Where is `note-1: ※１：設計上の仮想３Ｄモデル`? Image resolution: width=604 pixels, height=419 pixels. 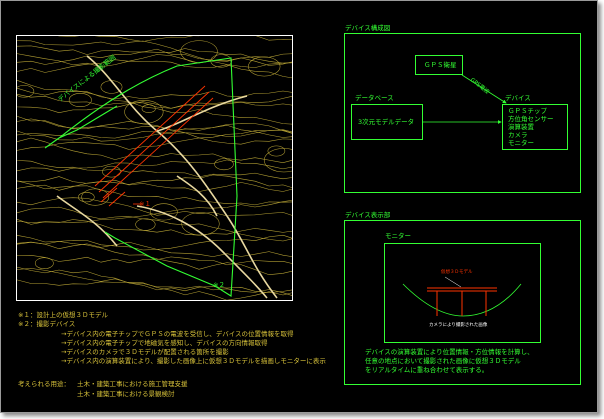 note-1: ※１：設計上の仮想３Ｄモデル is located at coordinates (63, 315).